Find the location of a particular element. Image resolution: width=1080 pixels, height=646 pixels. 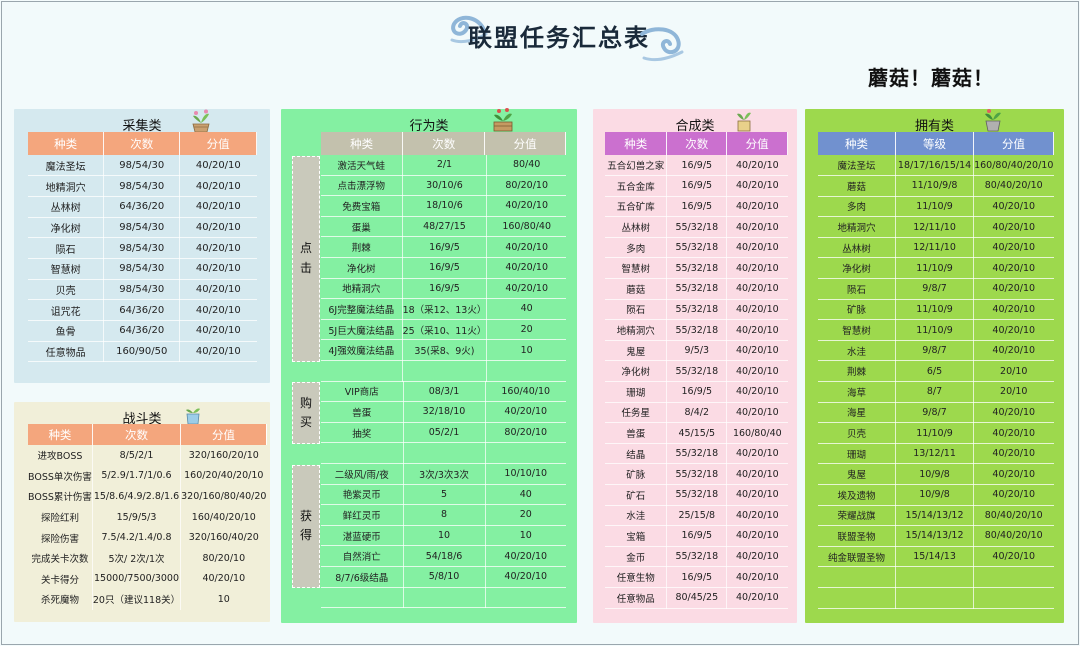

own-cell: 10/9/8 is located at coordinates (934, 495).